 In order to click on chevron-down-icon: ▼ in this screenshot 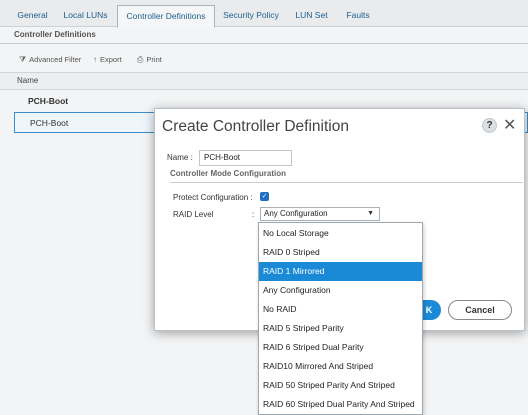, I will do `click(370, 213)`.